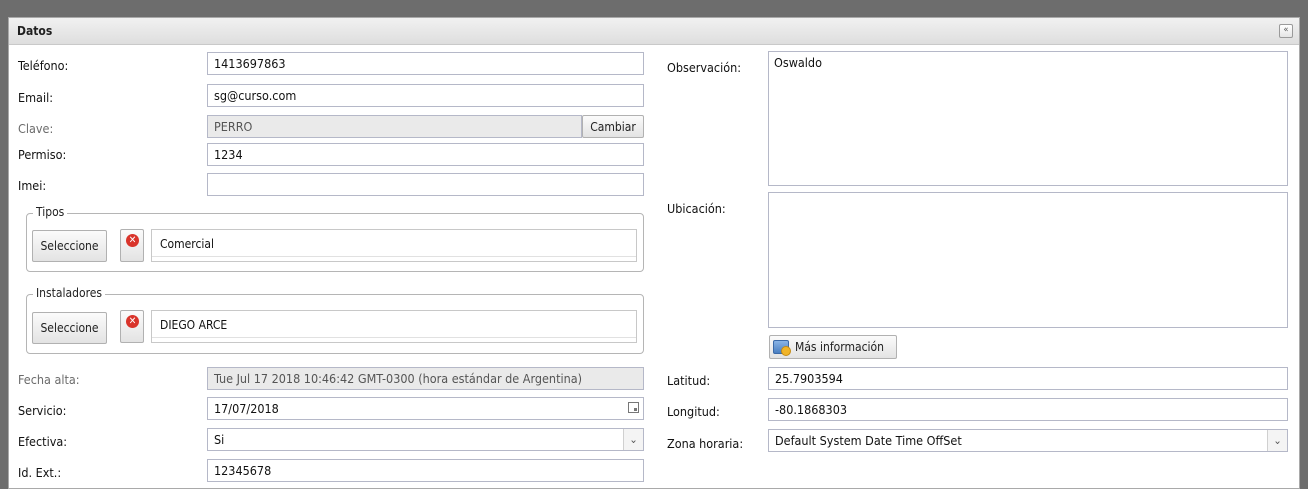 This screenshot has width=1308, height=489. I want to click on id-ext-input: 12345678, so click(425, 470).